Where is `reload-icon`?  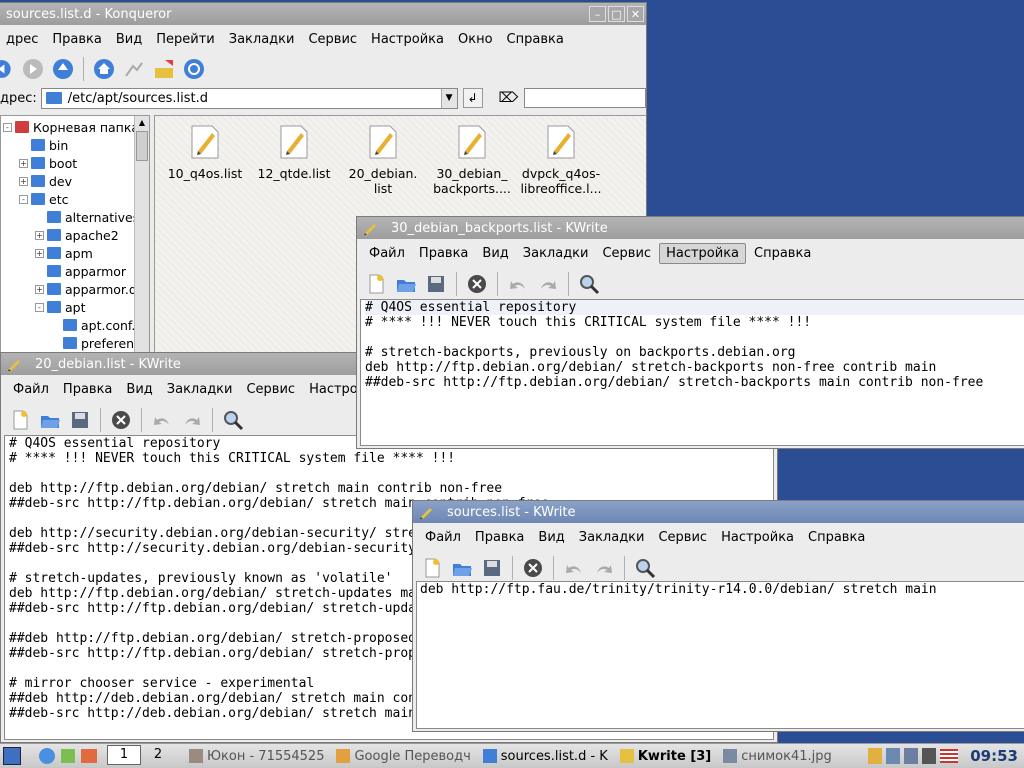
reload-icon is located at coordinates (134, 69).